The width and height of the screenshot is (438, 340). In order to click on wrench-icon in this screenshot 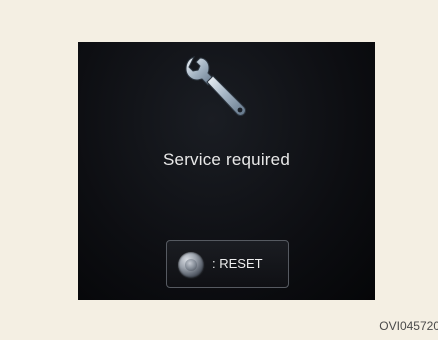, I will do `click(215, 86)`.